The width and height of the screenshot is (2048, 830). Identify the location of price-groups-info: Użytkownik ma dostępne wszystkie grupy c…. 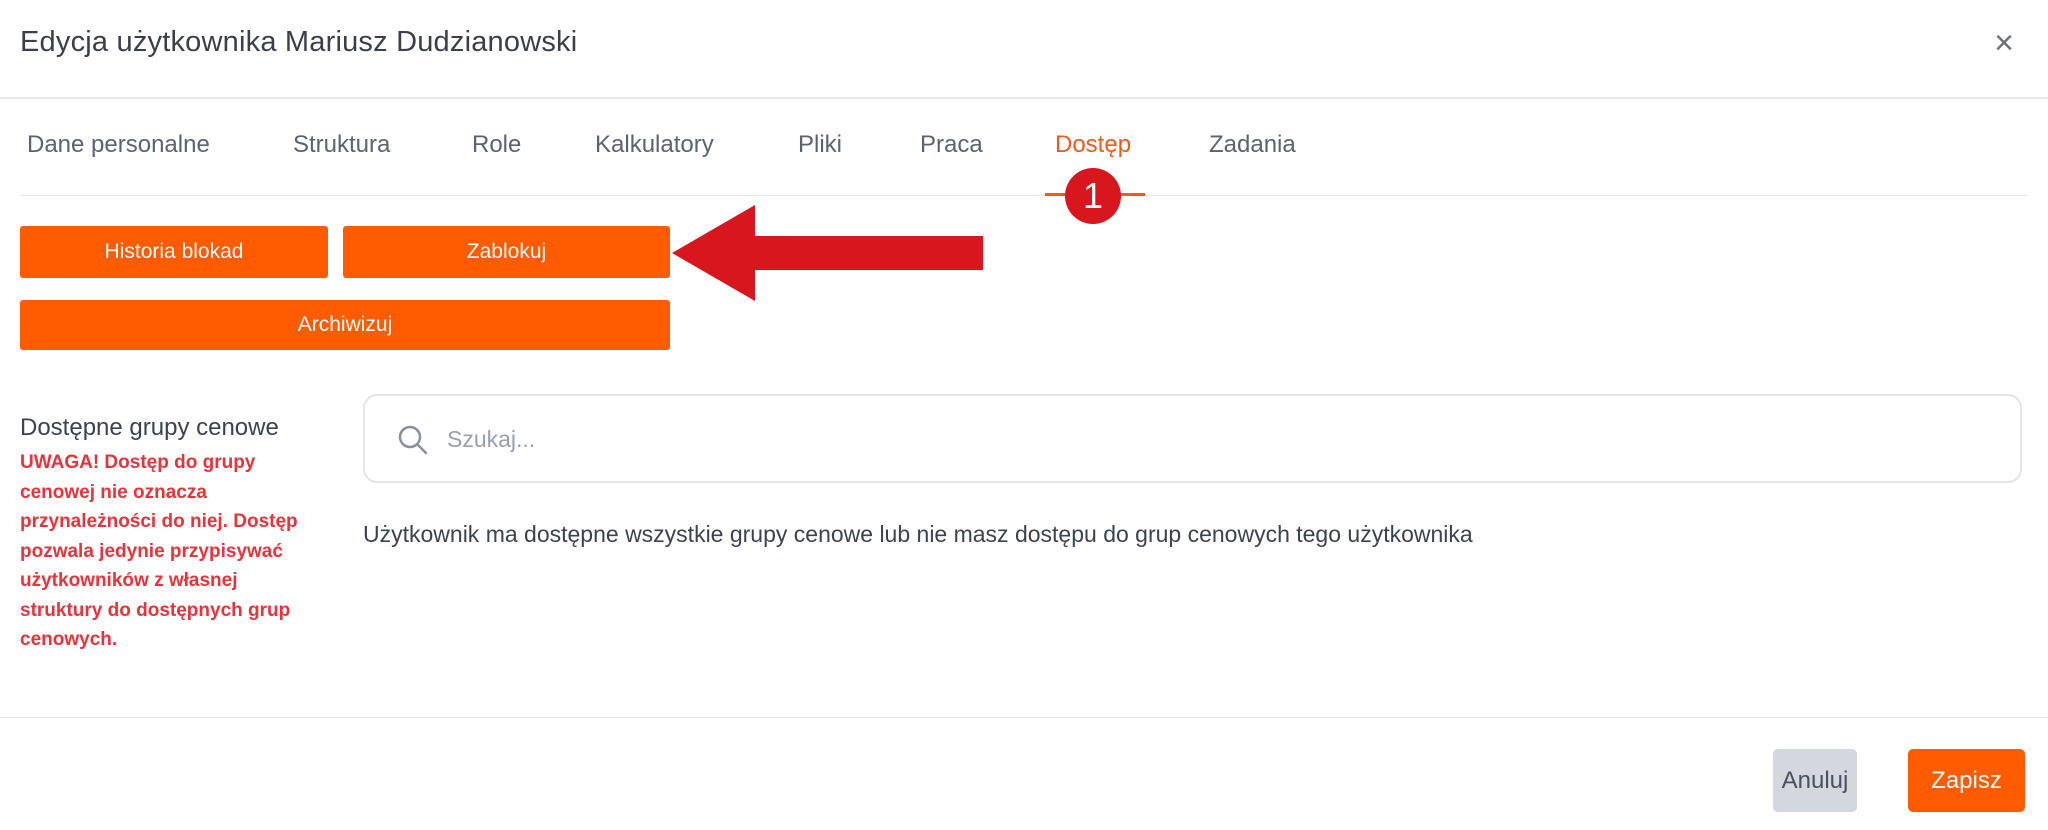
(918, 534).